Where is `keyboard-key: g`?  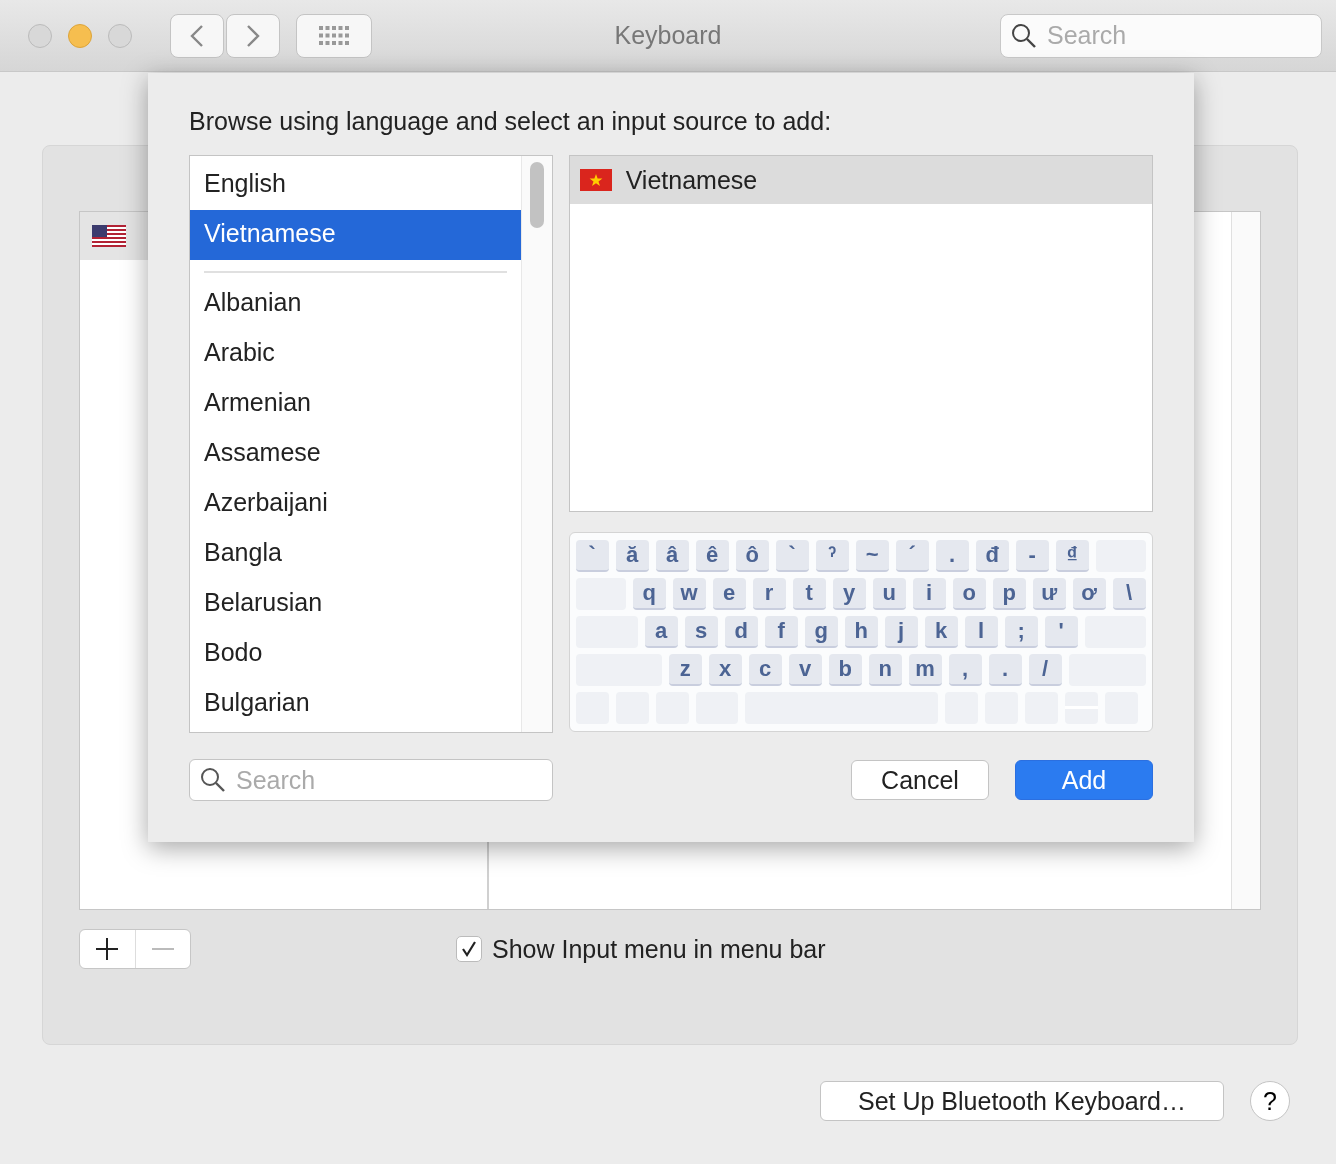
keyboard-key: g is located at coordinates (821, 632).